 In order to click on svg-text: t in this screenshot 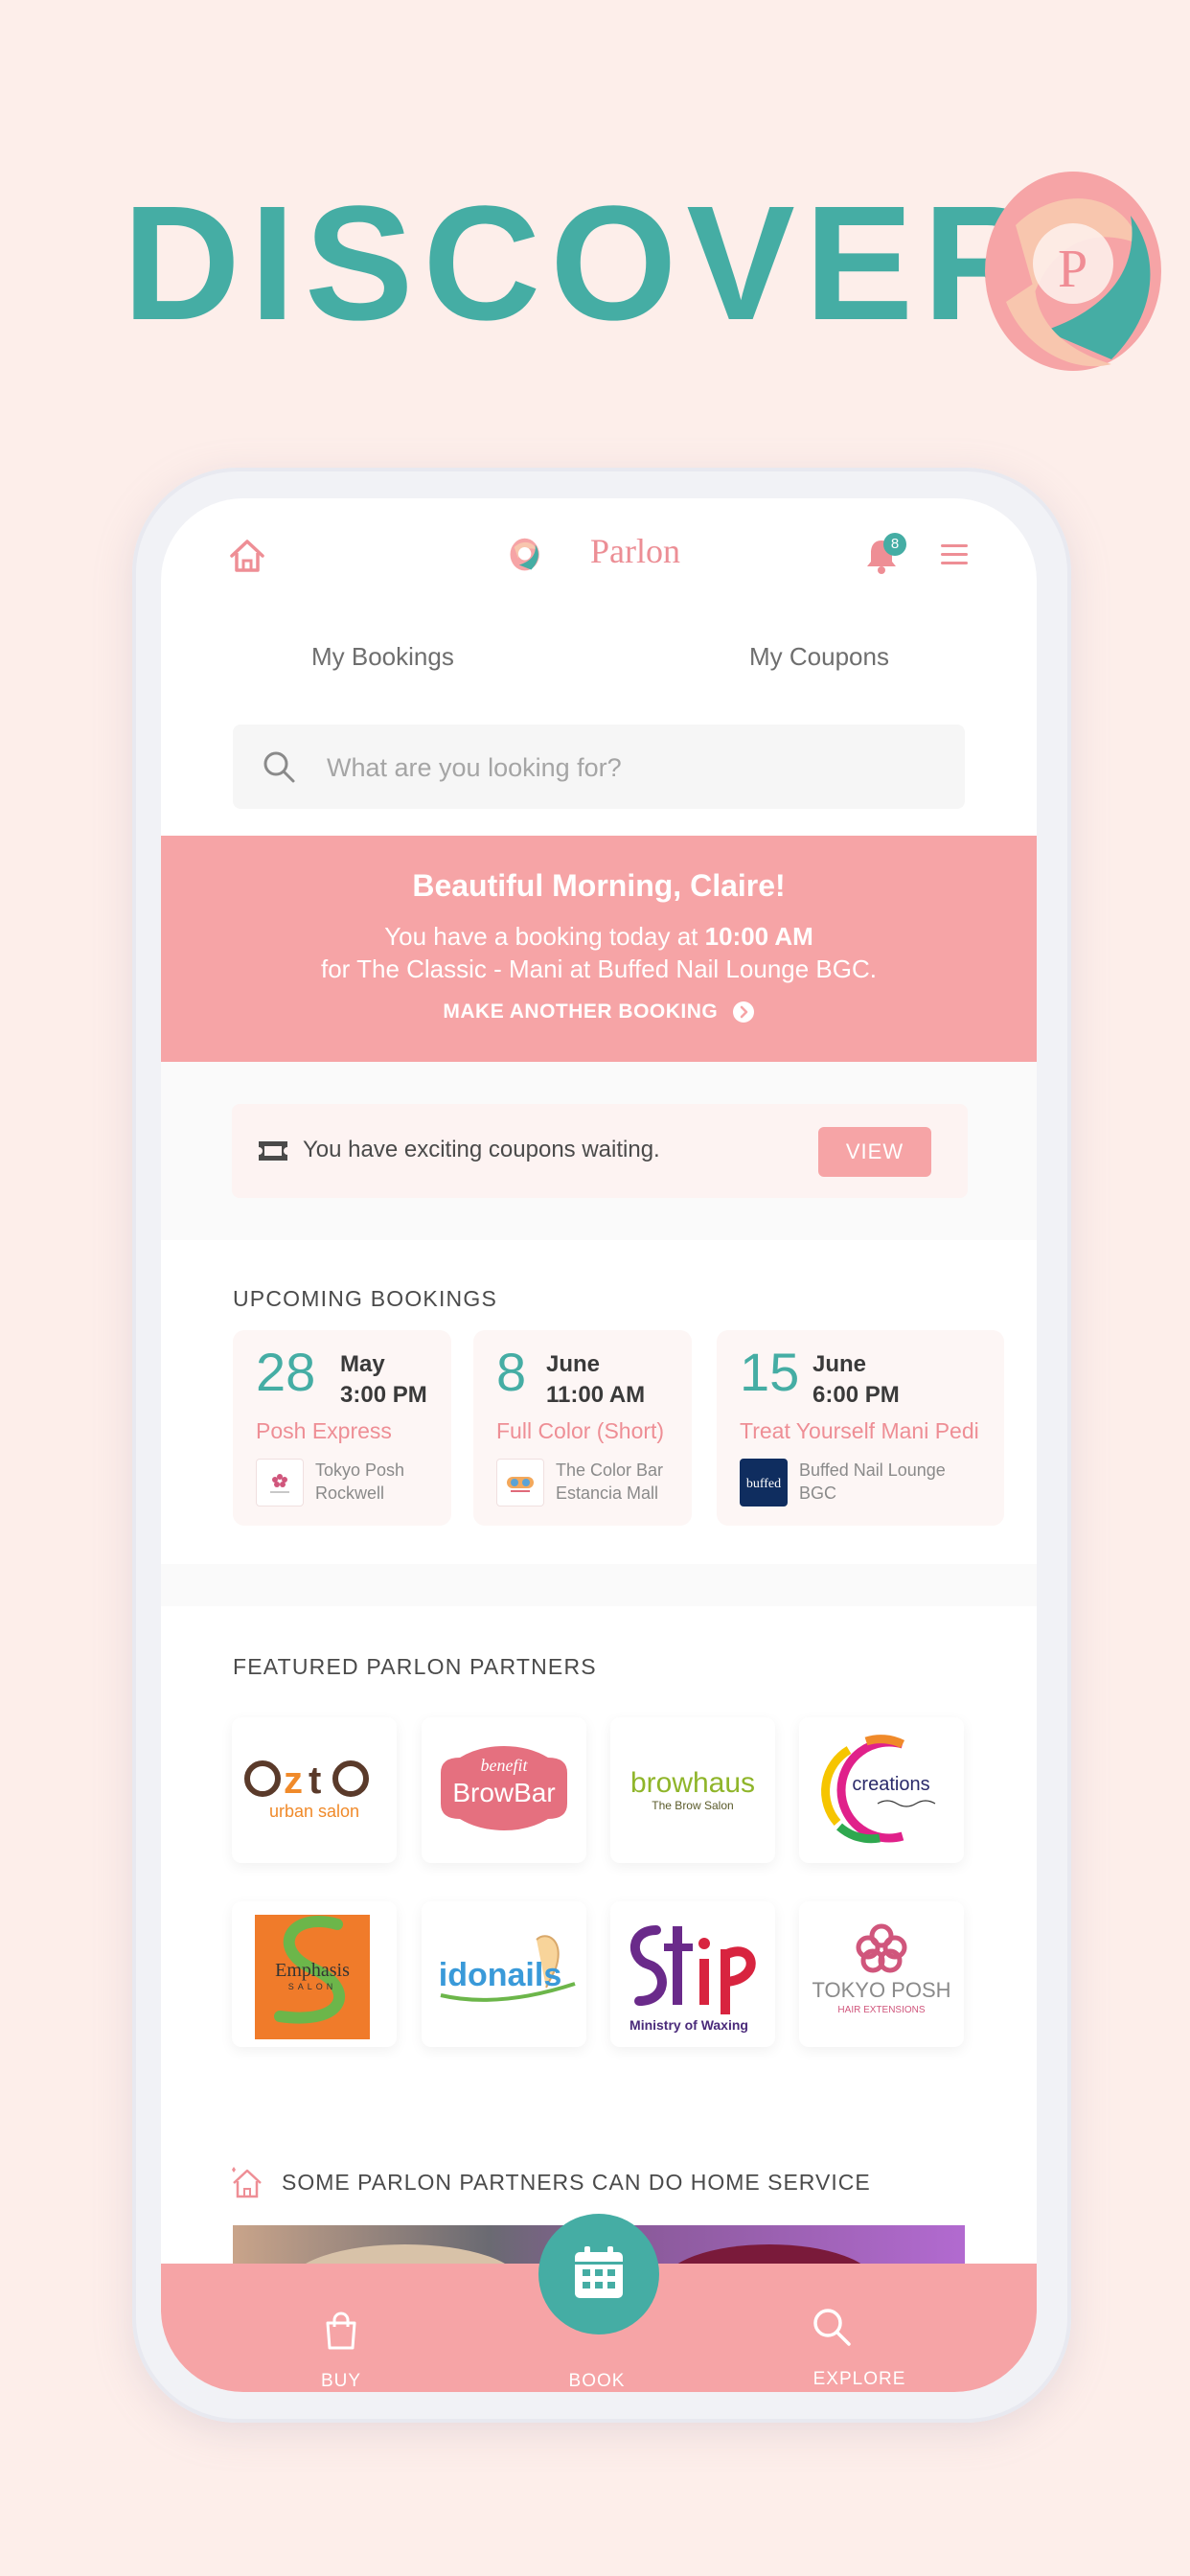, I will do `click(315, 1781)`.